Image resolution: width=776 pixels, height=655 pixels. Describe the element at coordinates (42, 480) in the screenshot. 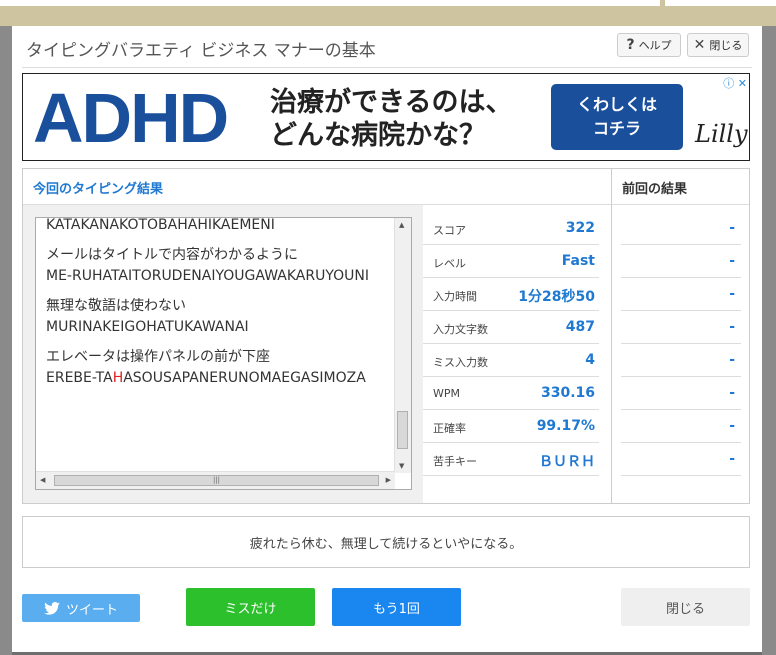

I see `scroll-left-icon: ◀` at that location.